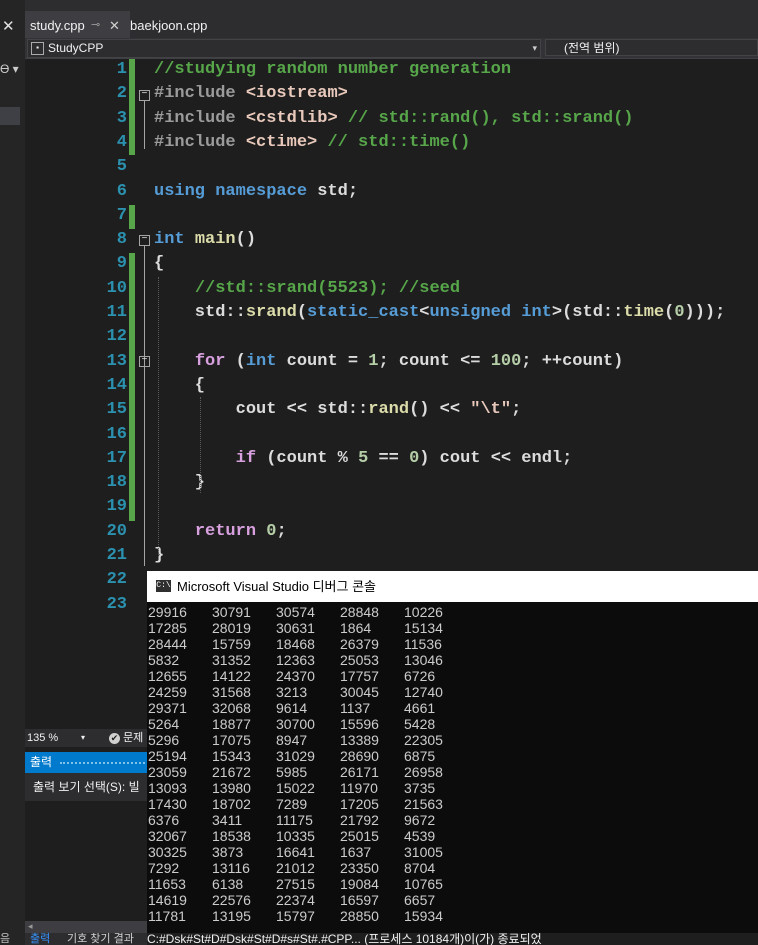 This screenshot has width=758, height=945. I want to click on console-value: 30631, so click(295, 628).